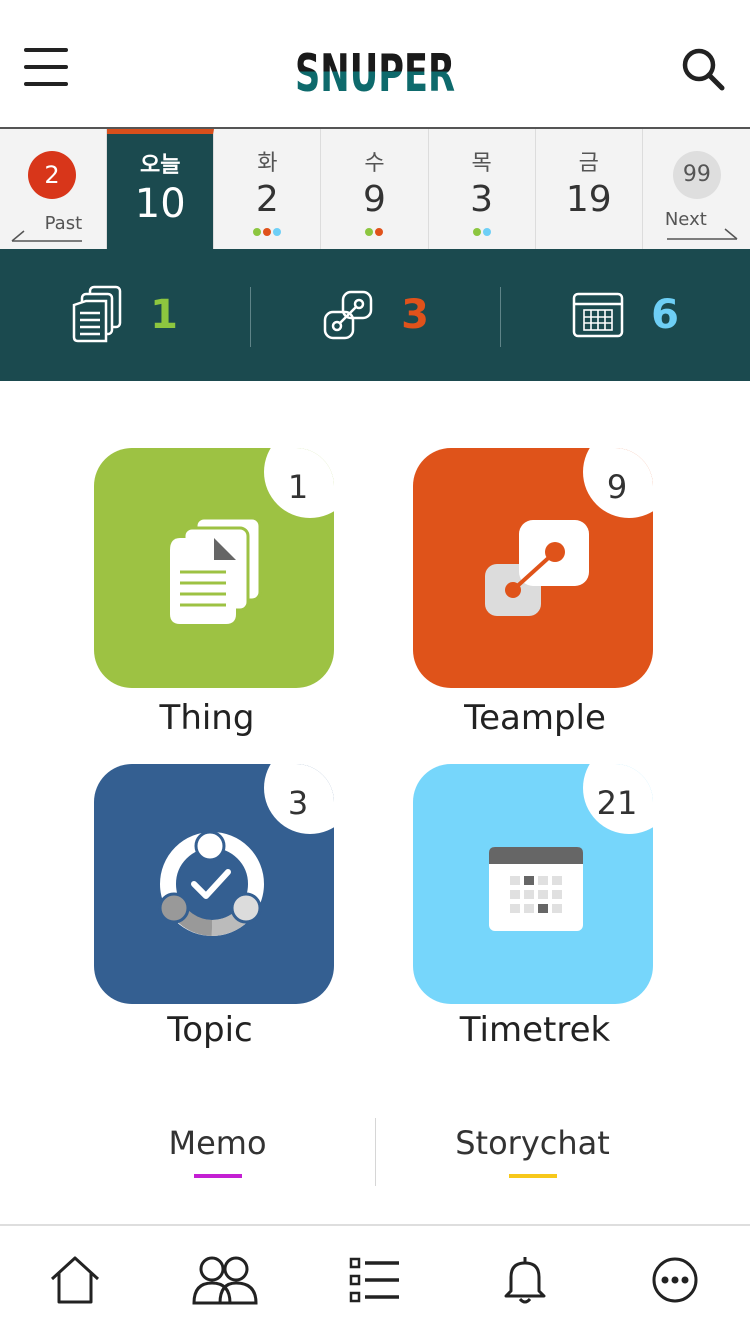 The image size is (750, 1334). I want to click on tile-thing: 1, so click(214, 568).